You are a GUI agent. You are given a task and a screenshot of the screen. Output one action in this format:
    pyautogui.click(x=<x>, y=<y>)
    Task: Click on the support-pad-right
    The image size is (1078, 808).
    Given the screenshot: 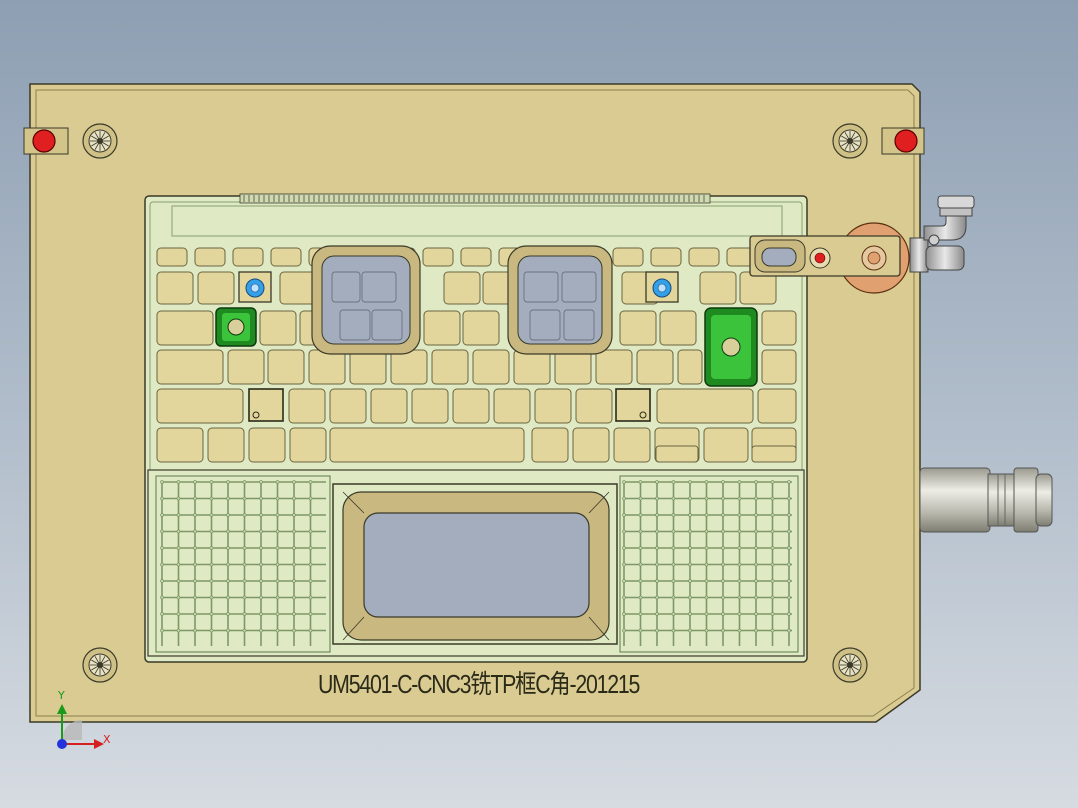 What is the action you would take?
    pyautogui.click(x=633, y=405)
    